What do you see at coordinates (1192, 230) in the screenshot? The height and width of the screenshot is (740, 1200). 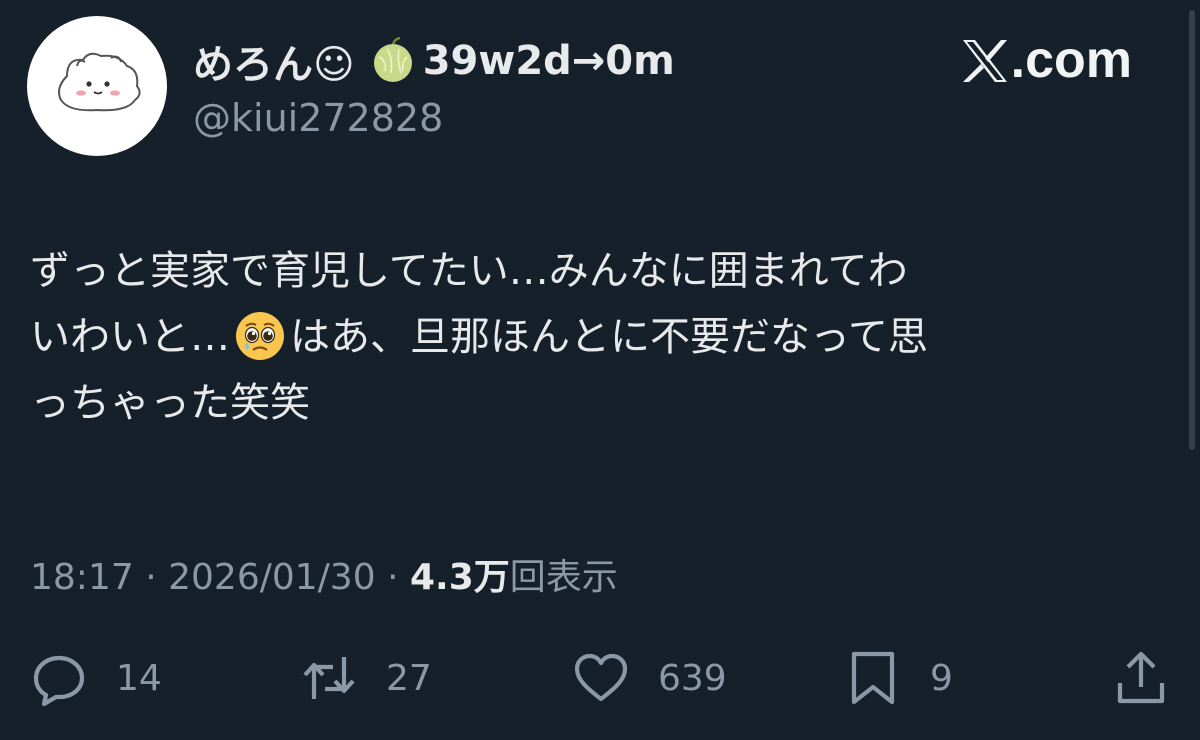 I see `scrollbar` at bounding box center [1192, 230].